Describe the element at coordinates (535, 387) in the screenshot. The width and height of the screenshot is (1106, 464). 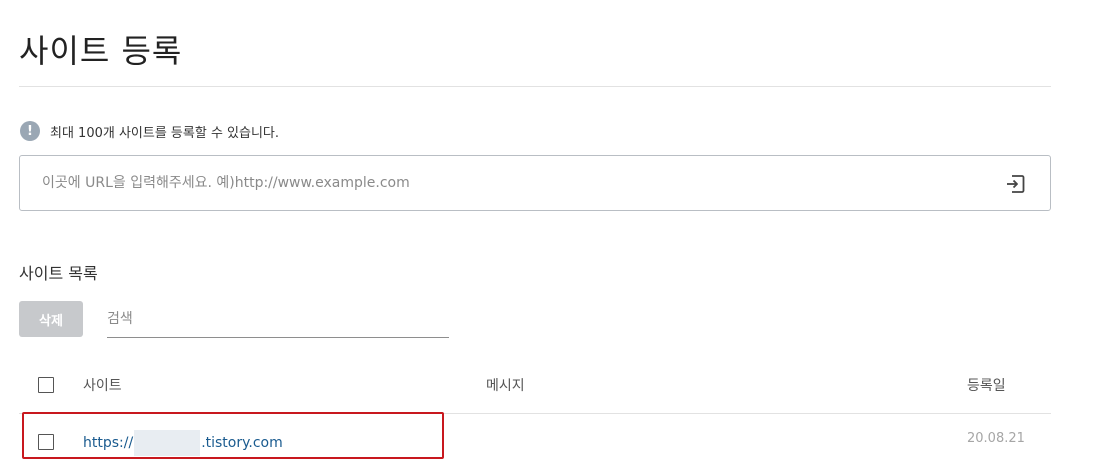
I see `table-header: 사이트 메시지 등록일` at that location.